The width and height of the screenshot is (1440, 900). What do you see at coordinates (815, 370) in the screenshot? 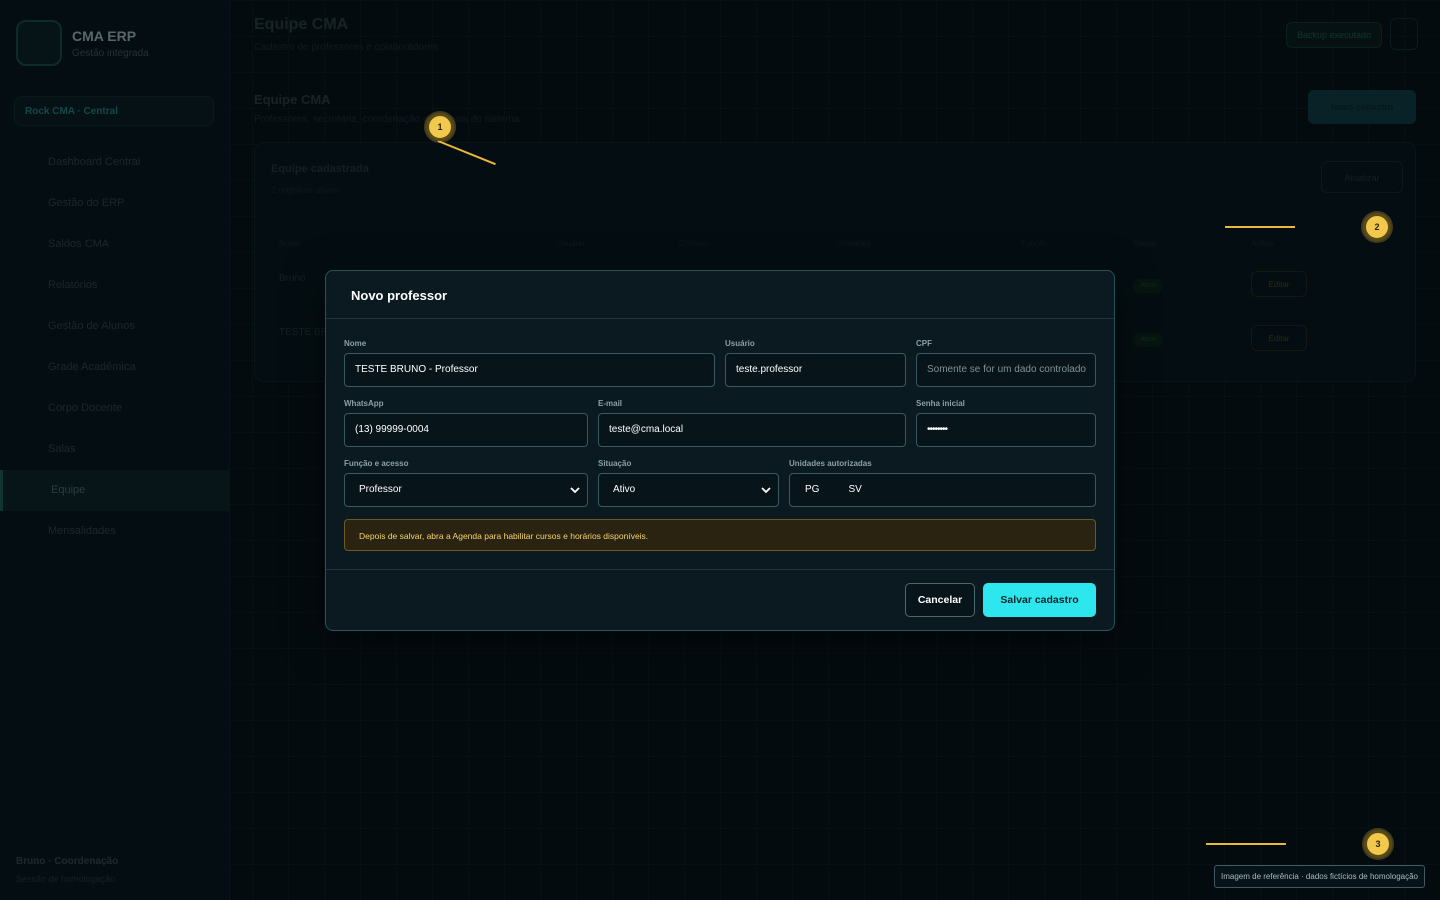
I see `usuario-field: teste.professor` at bounding box center [815, 370].